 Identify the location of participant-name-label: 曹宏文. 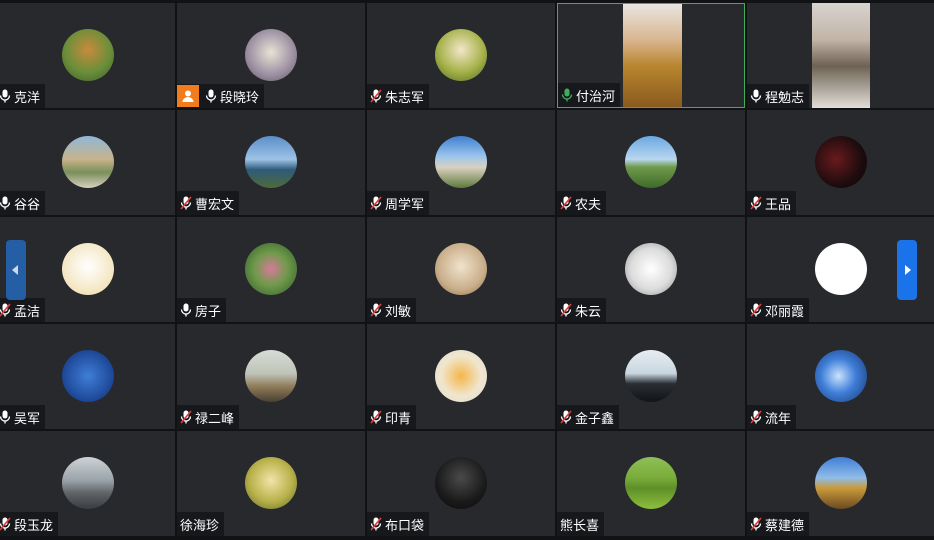
(208, 203).